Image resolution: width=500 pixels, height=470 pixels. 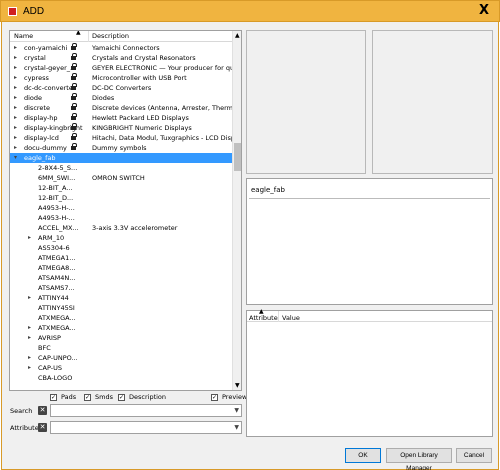 I want to click on tree-row: 6MM_SWI... OMRON SWITCH, so click(x=121, y=178).